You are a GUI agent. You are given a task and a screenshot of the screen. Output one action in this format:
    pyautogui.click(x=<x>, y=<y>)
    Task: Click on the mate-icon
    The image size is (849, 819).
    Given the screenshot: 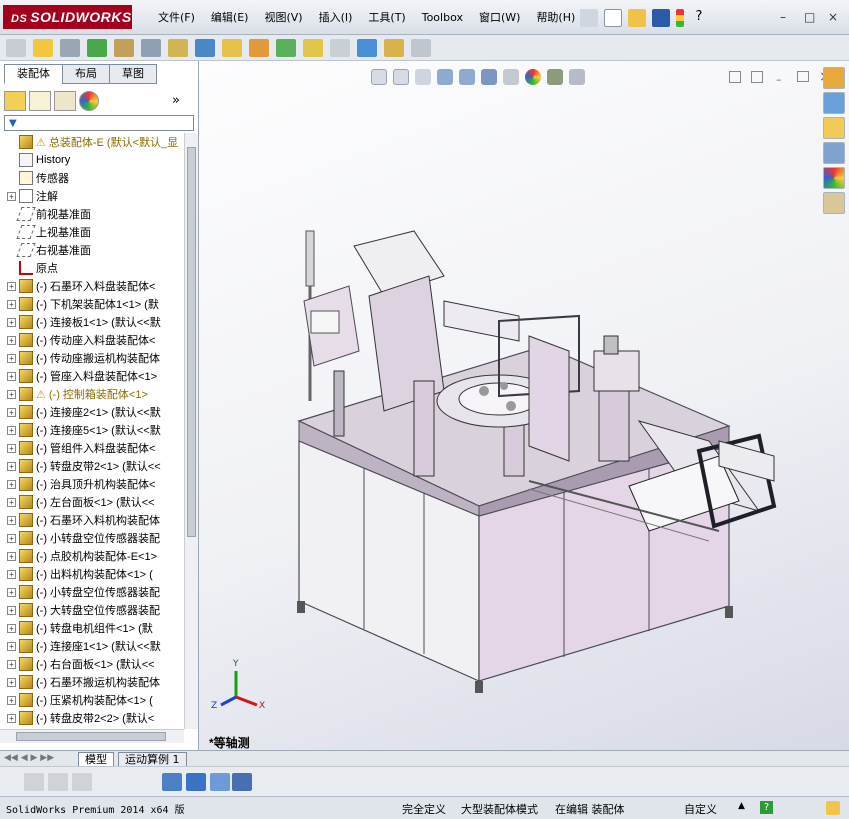 What is the action you would take?
    pyautogui.click(x=70, y=47)
    